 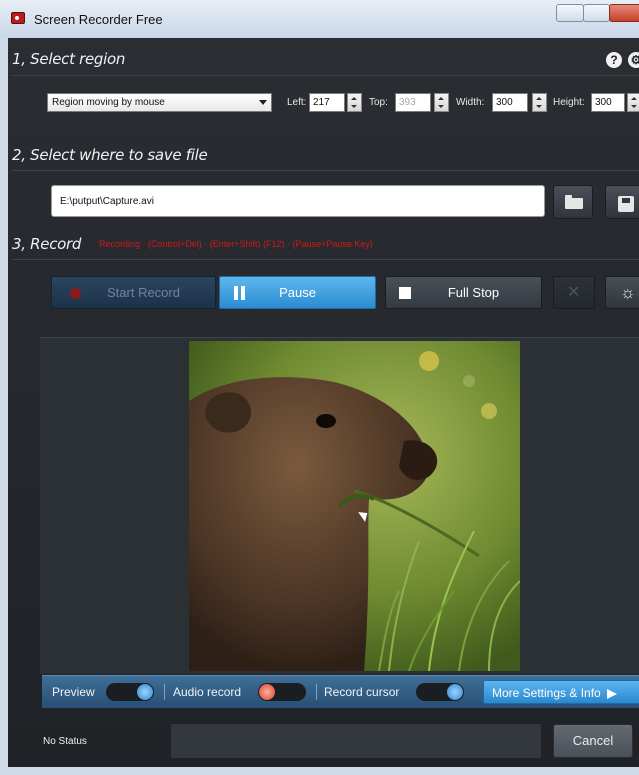 What do you see at coordinates (614, 60) in the screenshot?
I see `help-icon: ?` at bounding box center [614, 60].